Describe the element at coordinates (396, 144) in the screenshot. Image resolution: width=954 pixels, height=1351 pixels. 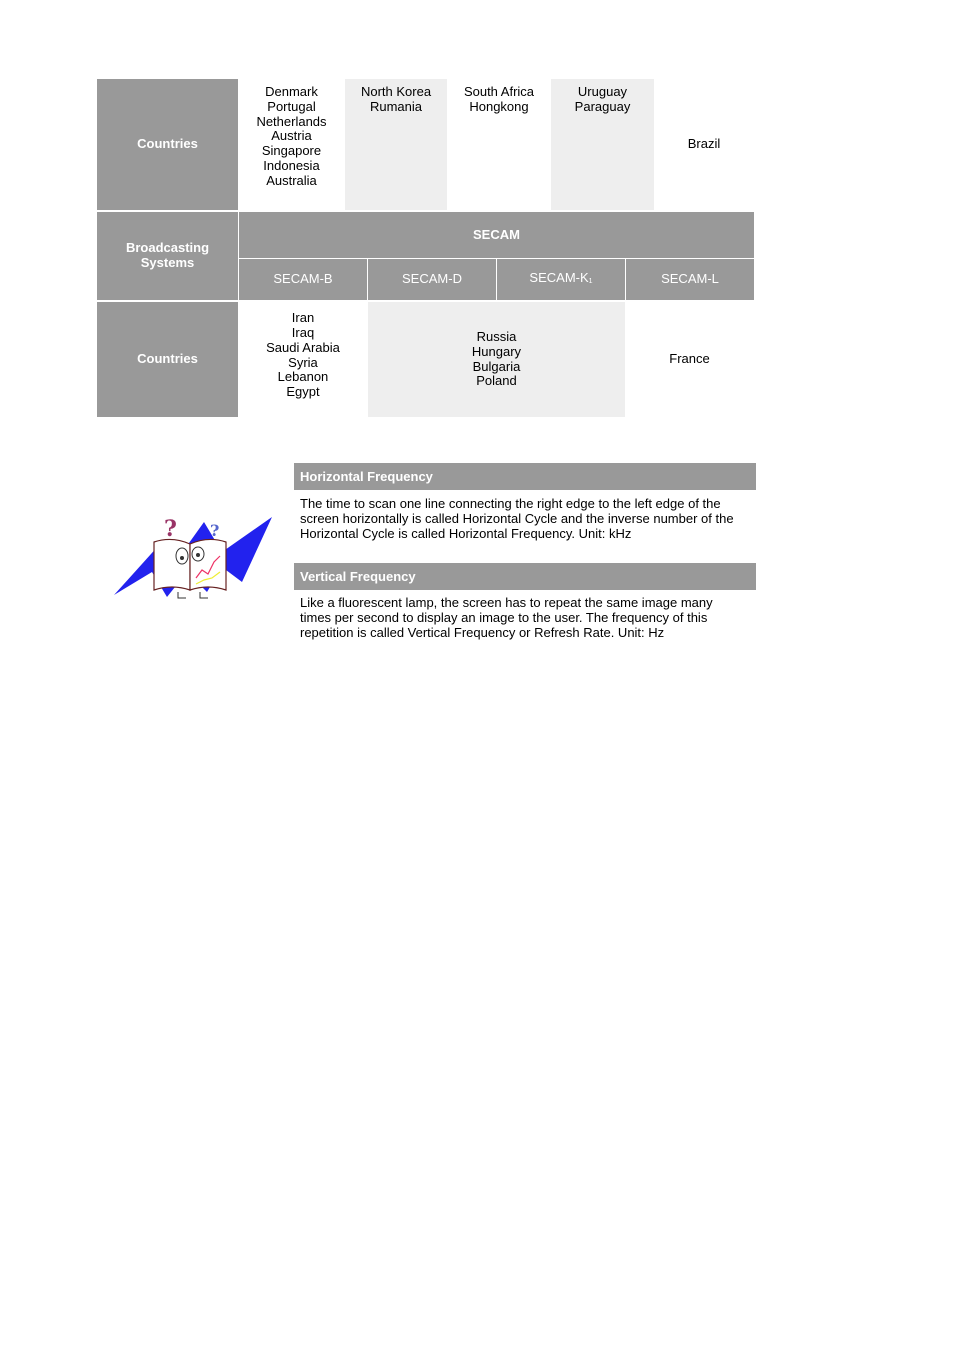
I see `country-group-cell: North Korea Rumania` at that location.